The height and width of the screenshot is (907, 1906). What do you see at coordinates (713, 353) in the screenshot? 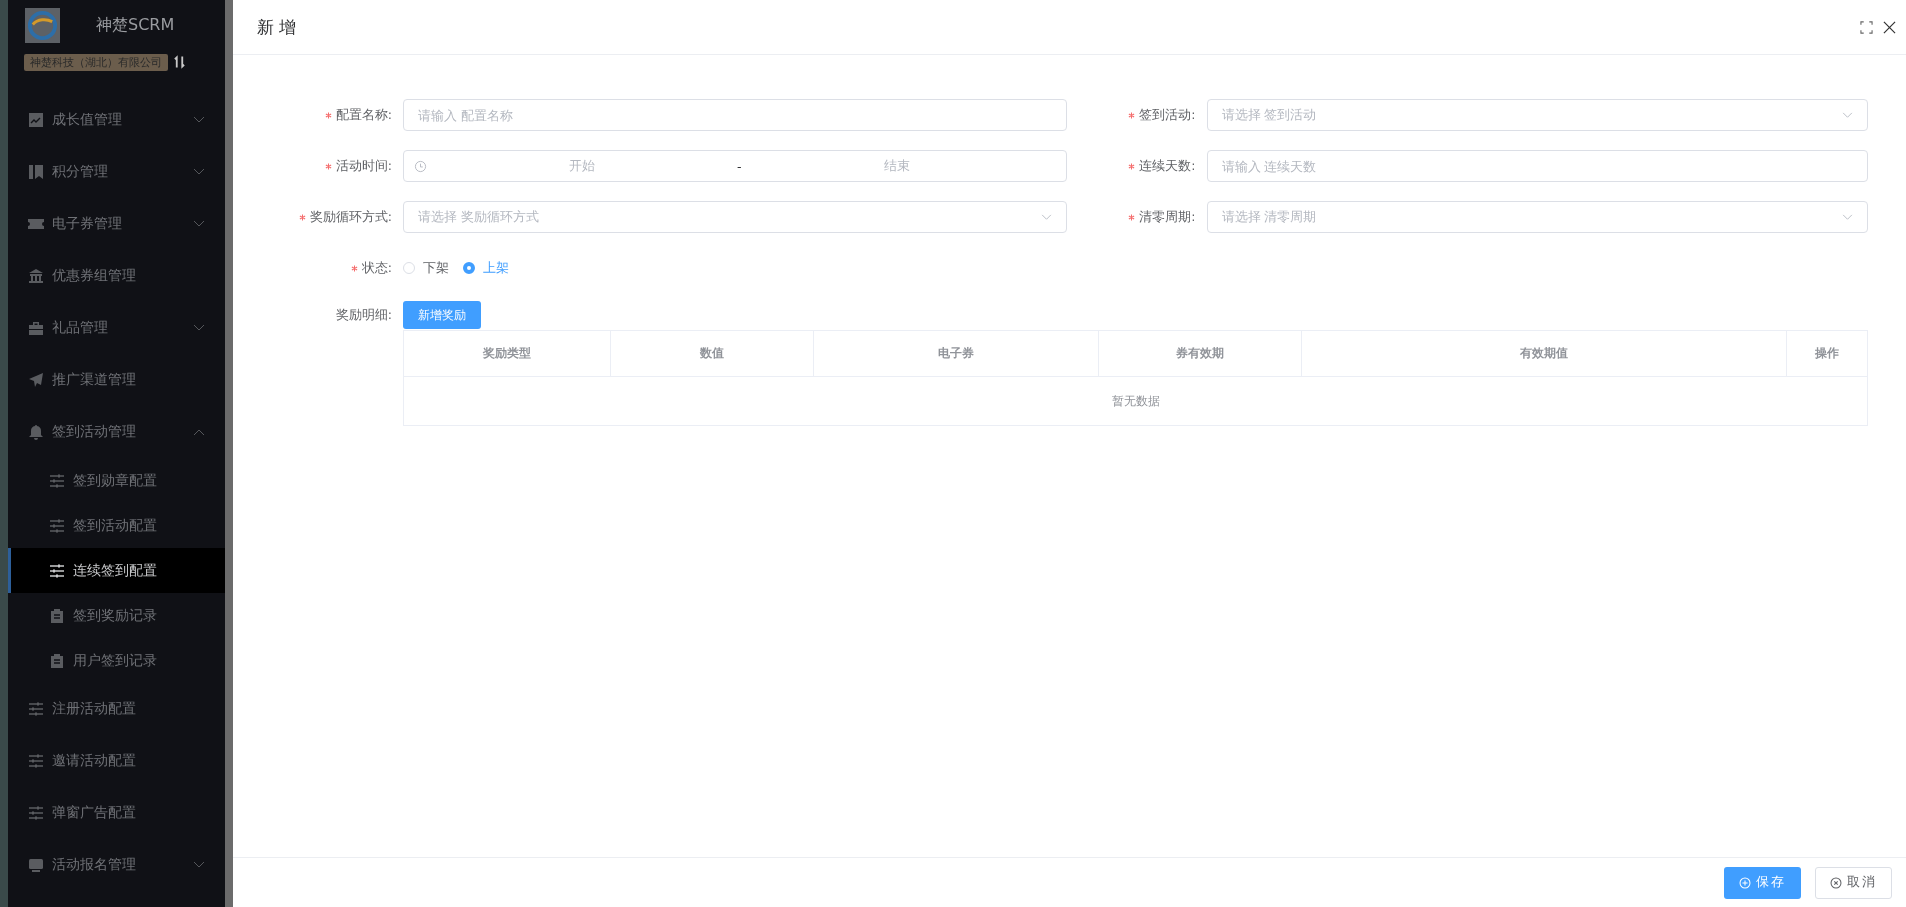
I see `column-header: 数值` at bounding box center [713, 353].